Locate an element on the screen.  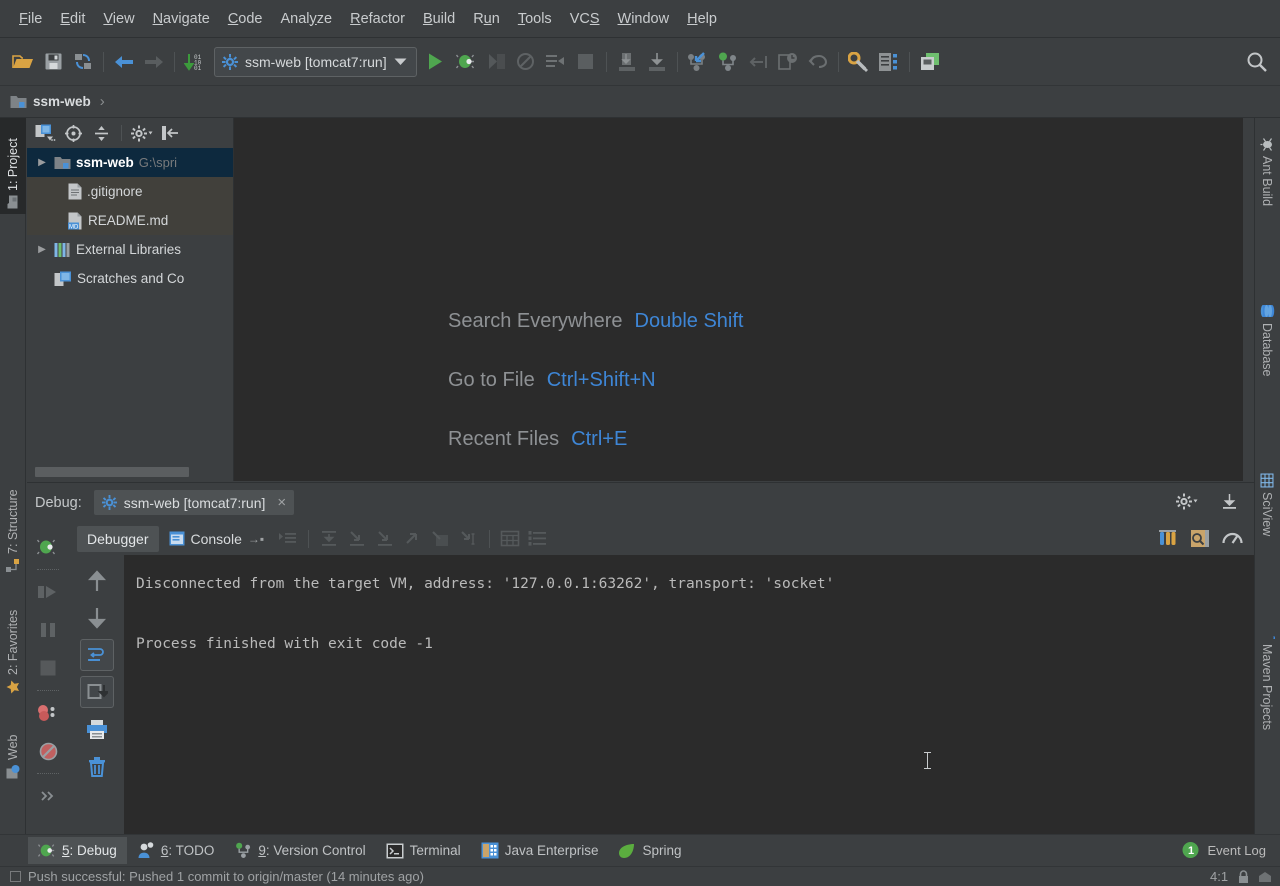
tree-row-ssm-web: ▶ ssm-web G:\spri is located at coordinates (130, 162).